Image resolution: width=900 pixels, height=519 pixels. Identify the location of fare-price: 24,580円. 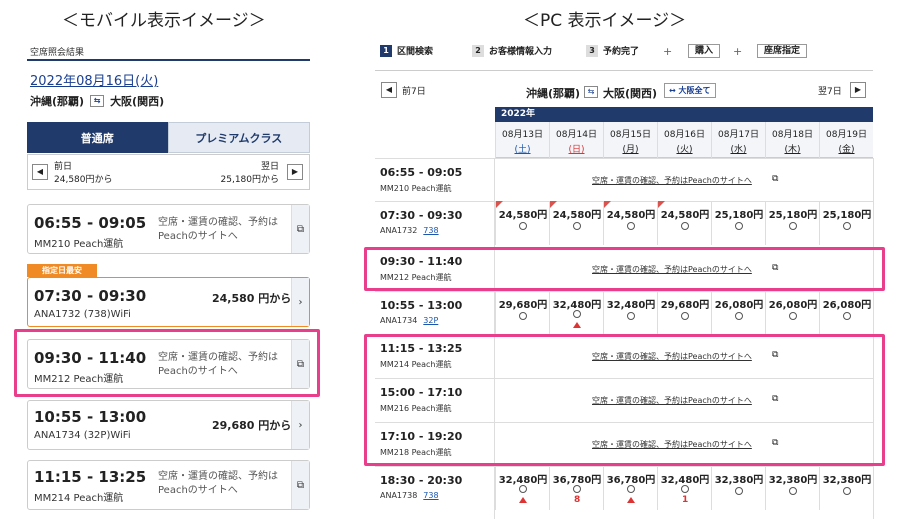
(685, 215).